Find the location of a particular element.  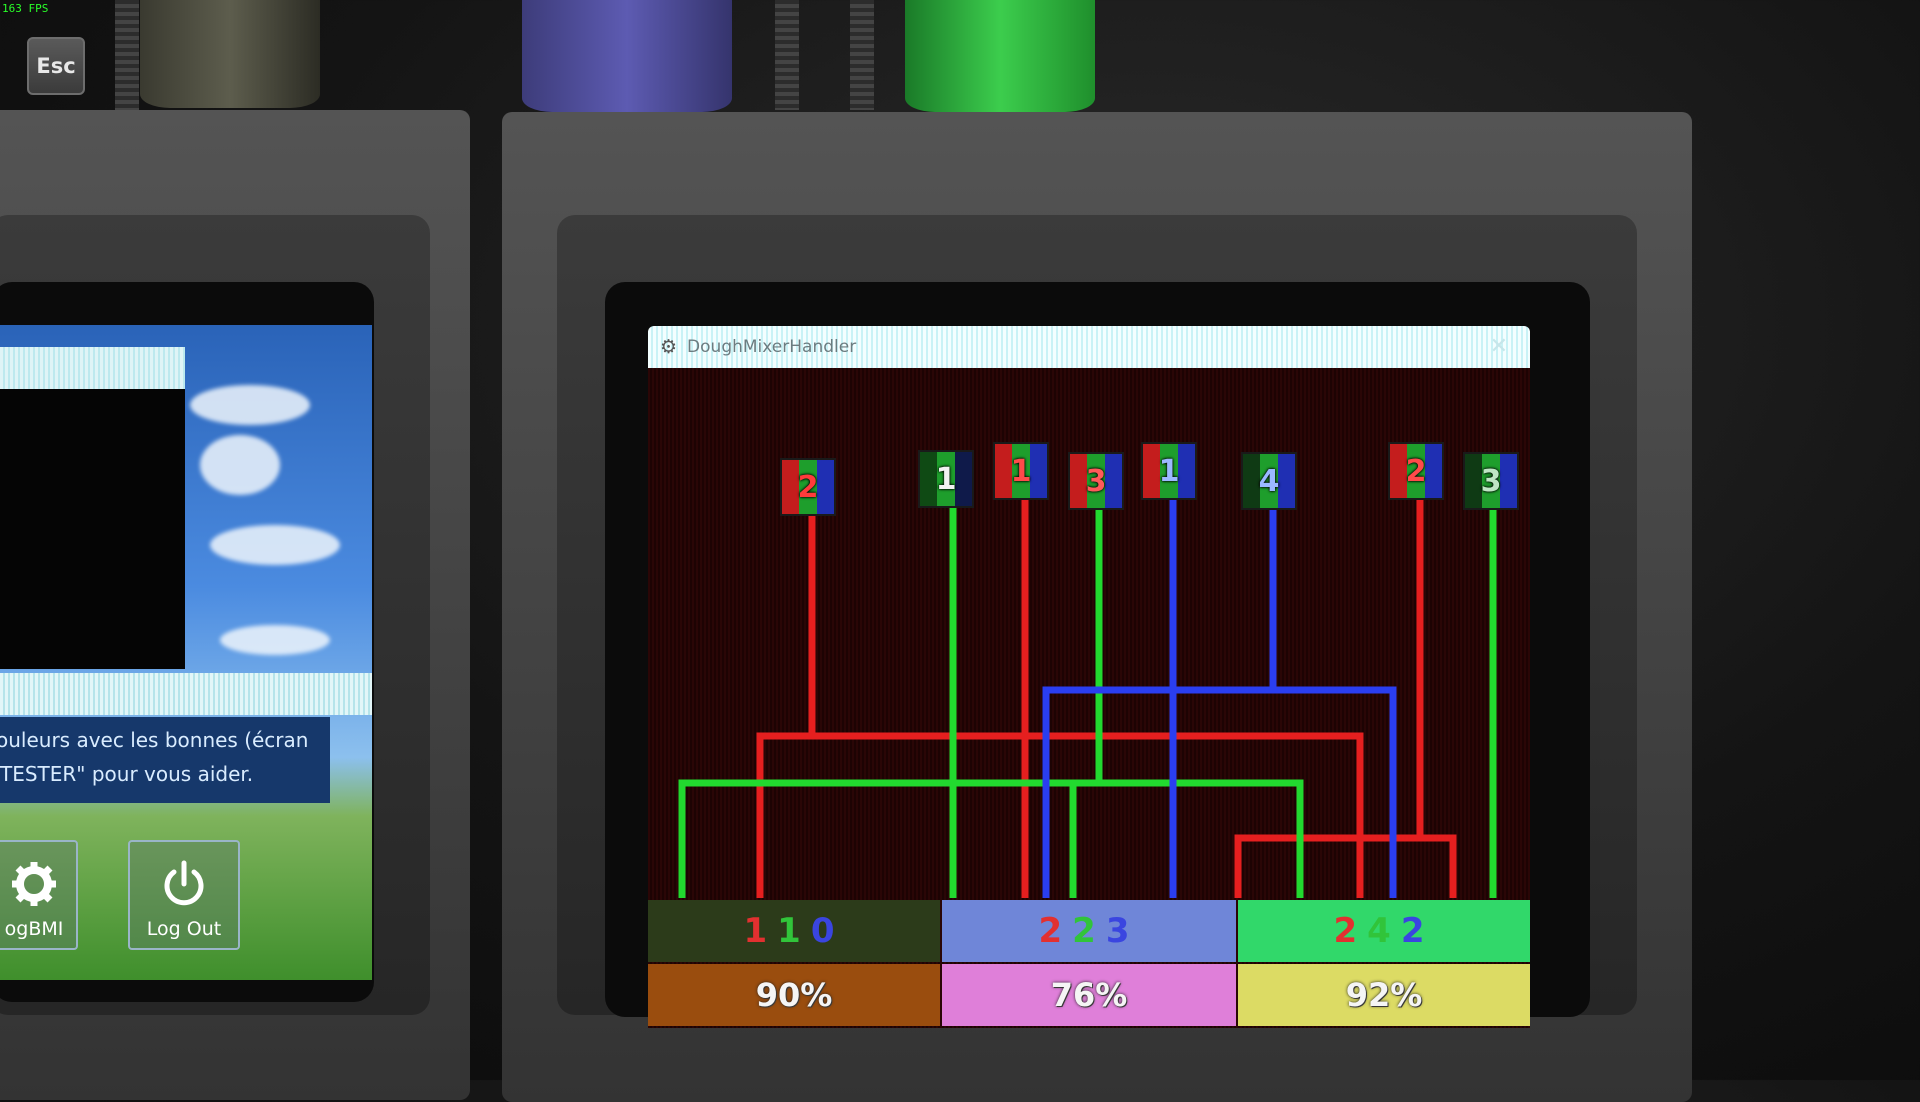

message-line-2: TESTER" pour vous aider. is located at coordinates (127, 774).